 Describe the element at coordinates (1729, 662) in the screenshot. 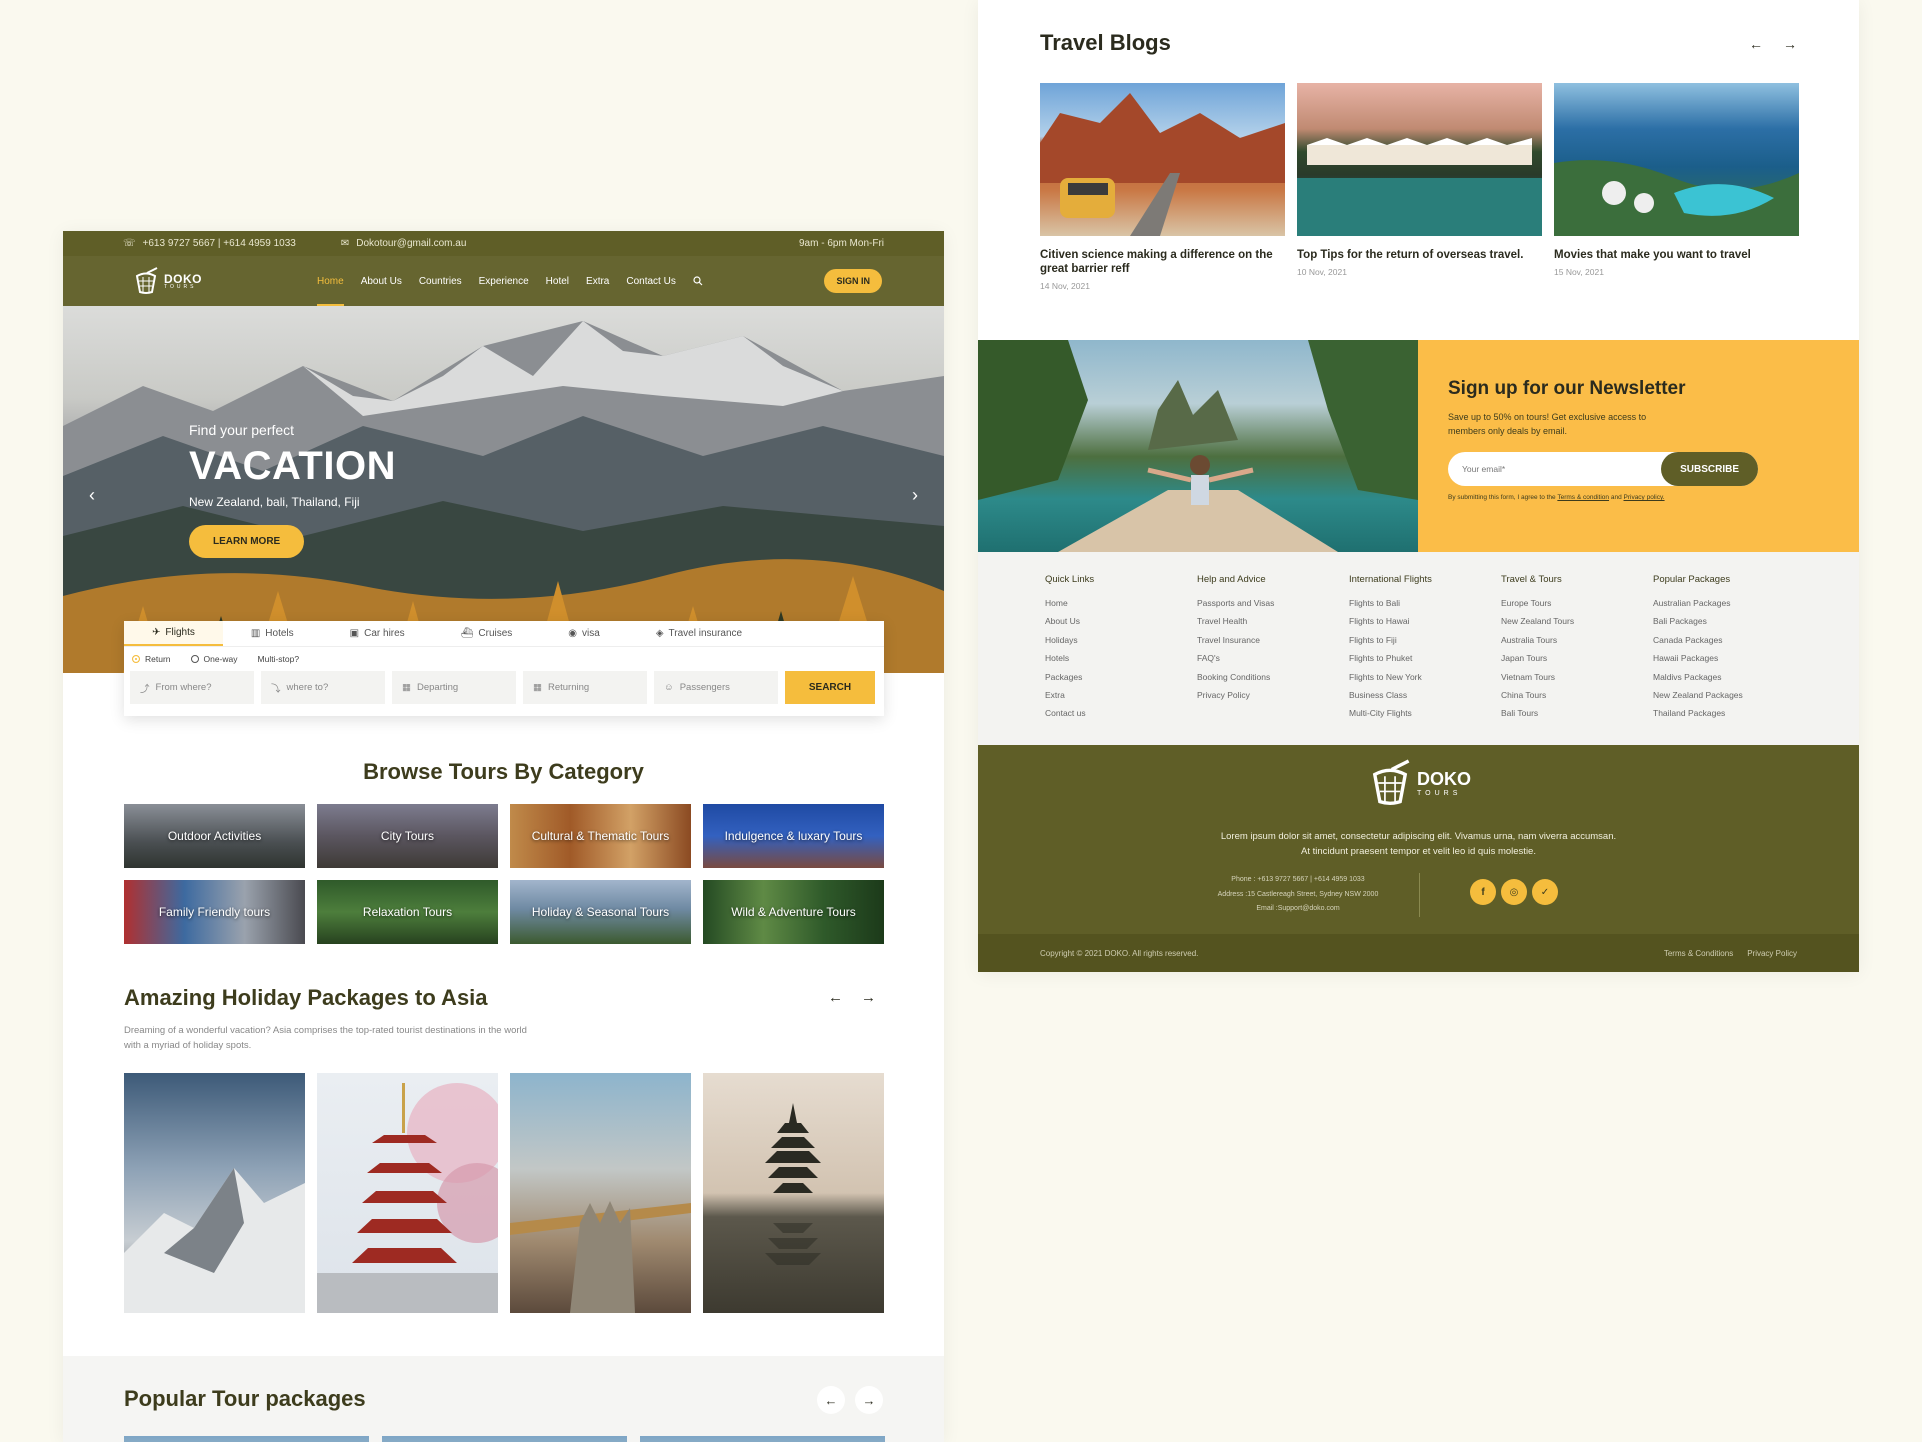

I see `footer-link: Hawaii Packages` at that location.